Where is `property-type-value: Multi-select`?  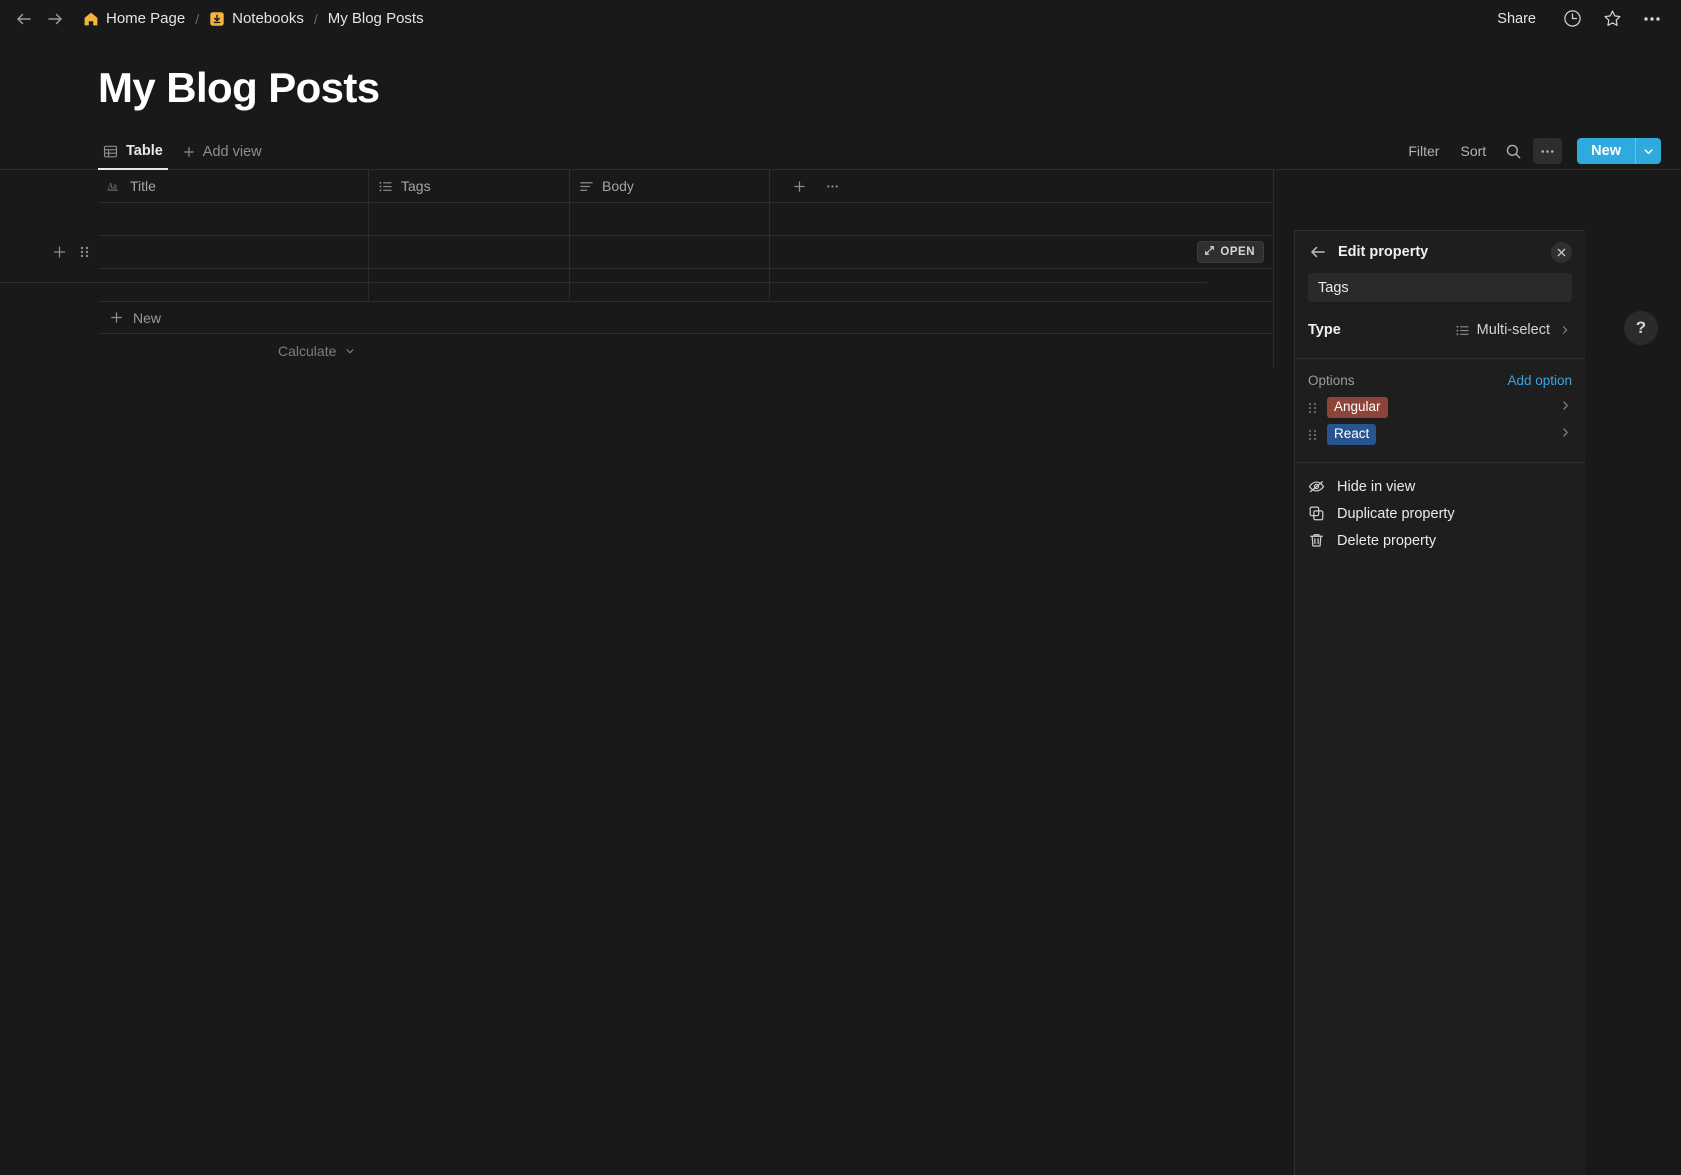 property-type-value: Multi-select is located at coordinates (1513, 330).